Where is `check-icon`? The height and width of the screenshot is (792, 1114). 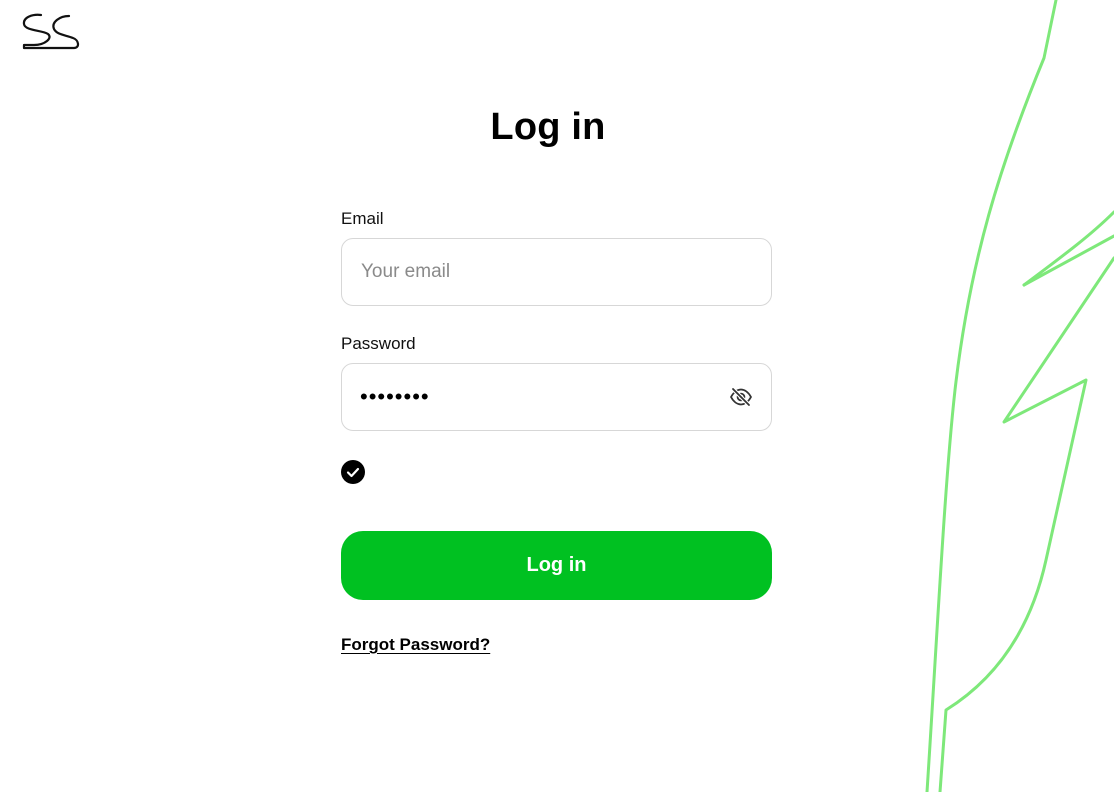
check-icon is located at coordinates (353, 472).